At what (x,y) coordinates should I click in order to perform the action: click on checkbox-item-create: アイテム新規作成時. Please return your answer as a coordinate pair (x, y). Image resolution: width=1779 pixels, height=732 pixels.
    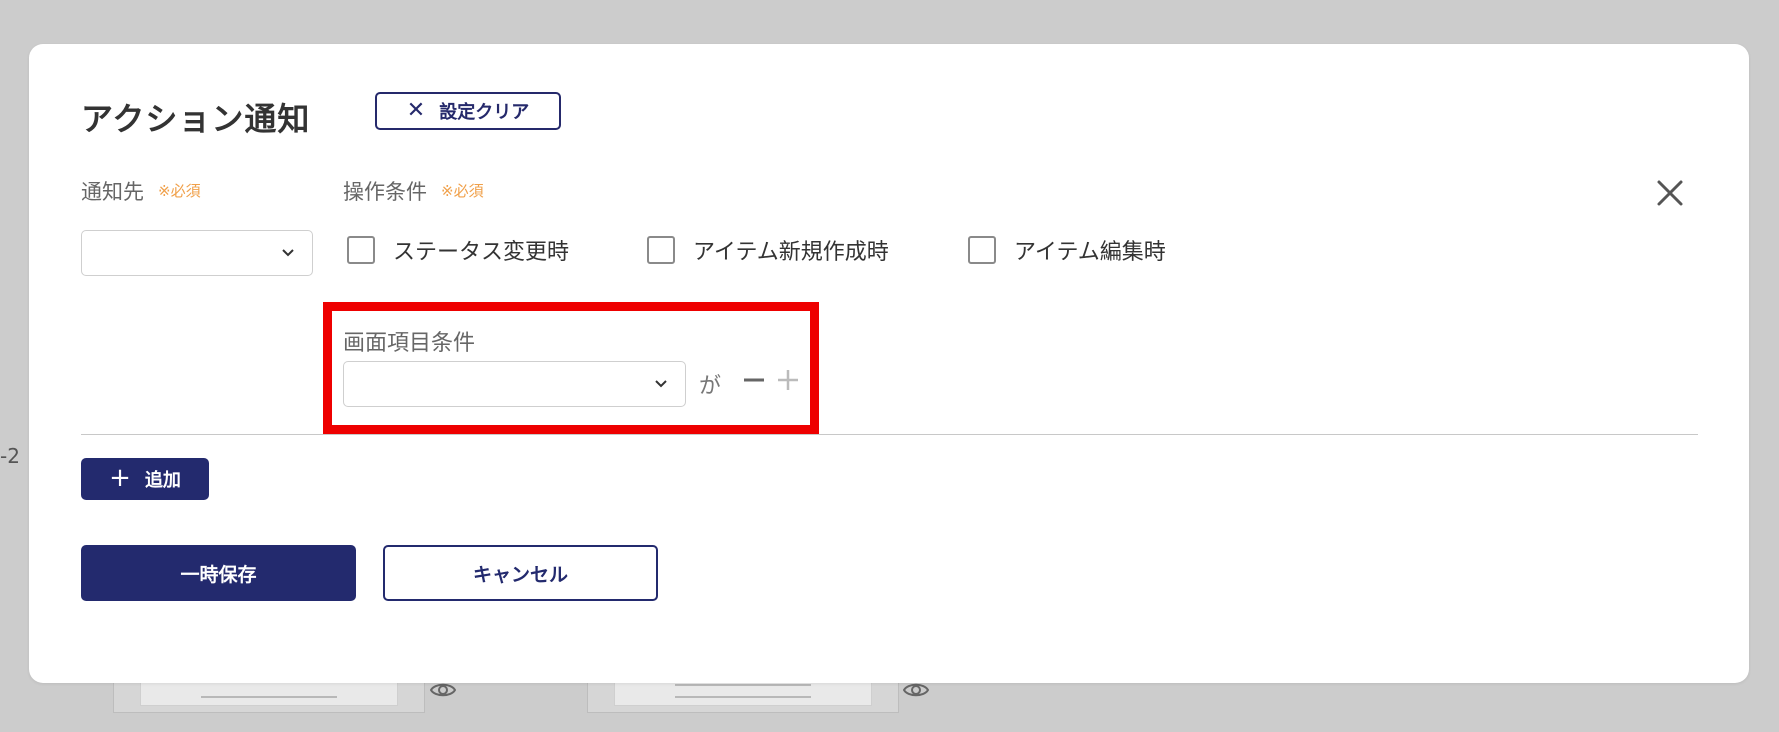
    Looking at the image, I should click on (768, 250).